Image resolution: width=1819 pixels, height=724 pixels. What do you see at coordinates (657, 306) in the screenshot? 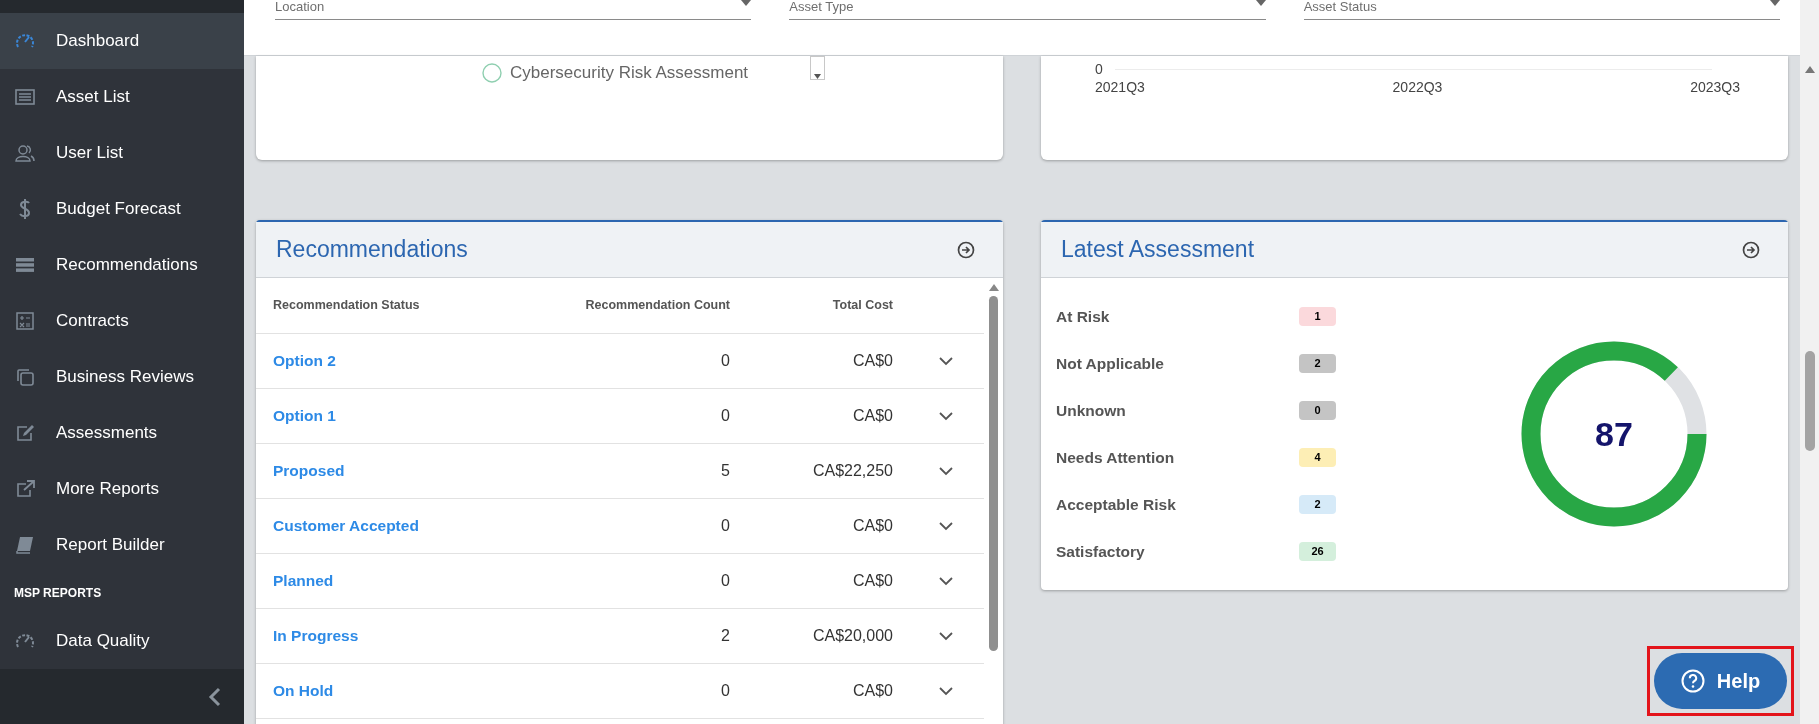
I see `column-header: Recommendation Count` at bounding box center [657, 306].